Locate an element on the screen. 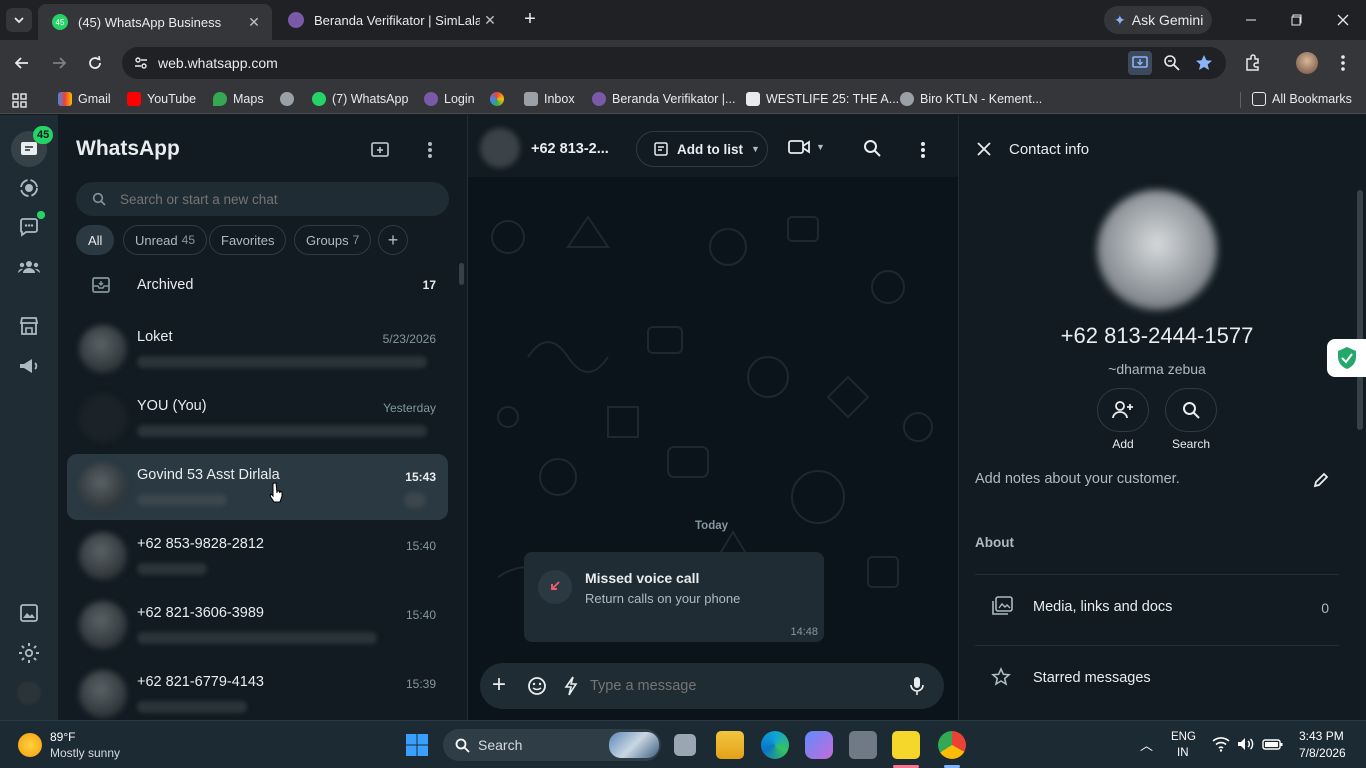  status-icon is located at coordinates (29, 188).